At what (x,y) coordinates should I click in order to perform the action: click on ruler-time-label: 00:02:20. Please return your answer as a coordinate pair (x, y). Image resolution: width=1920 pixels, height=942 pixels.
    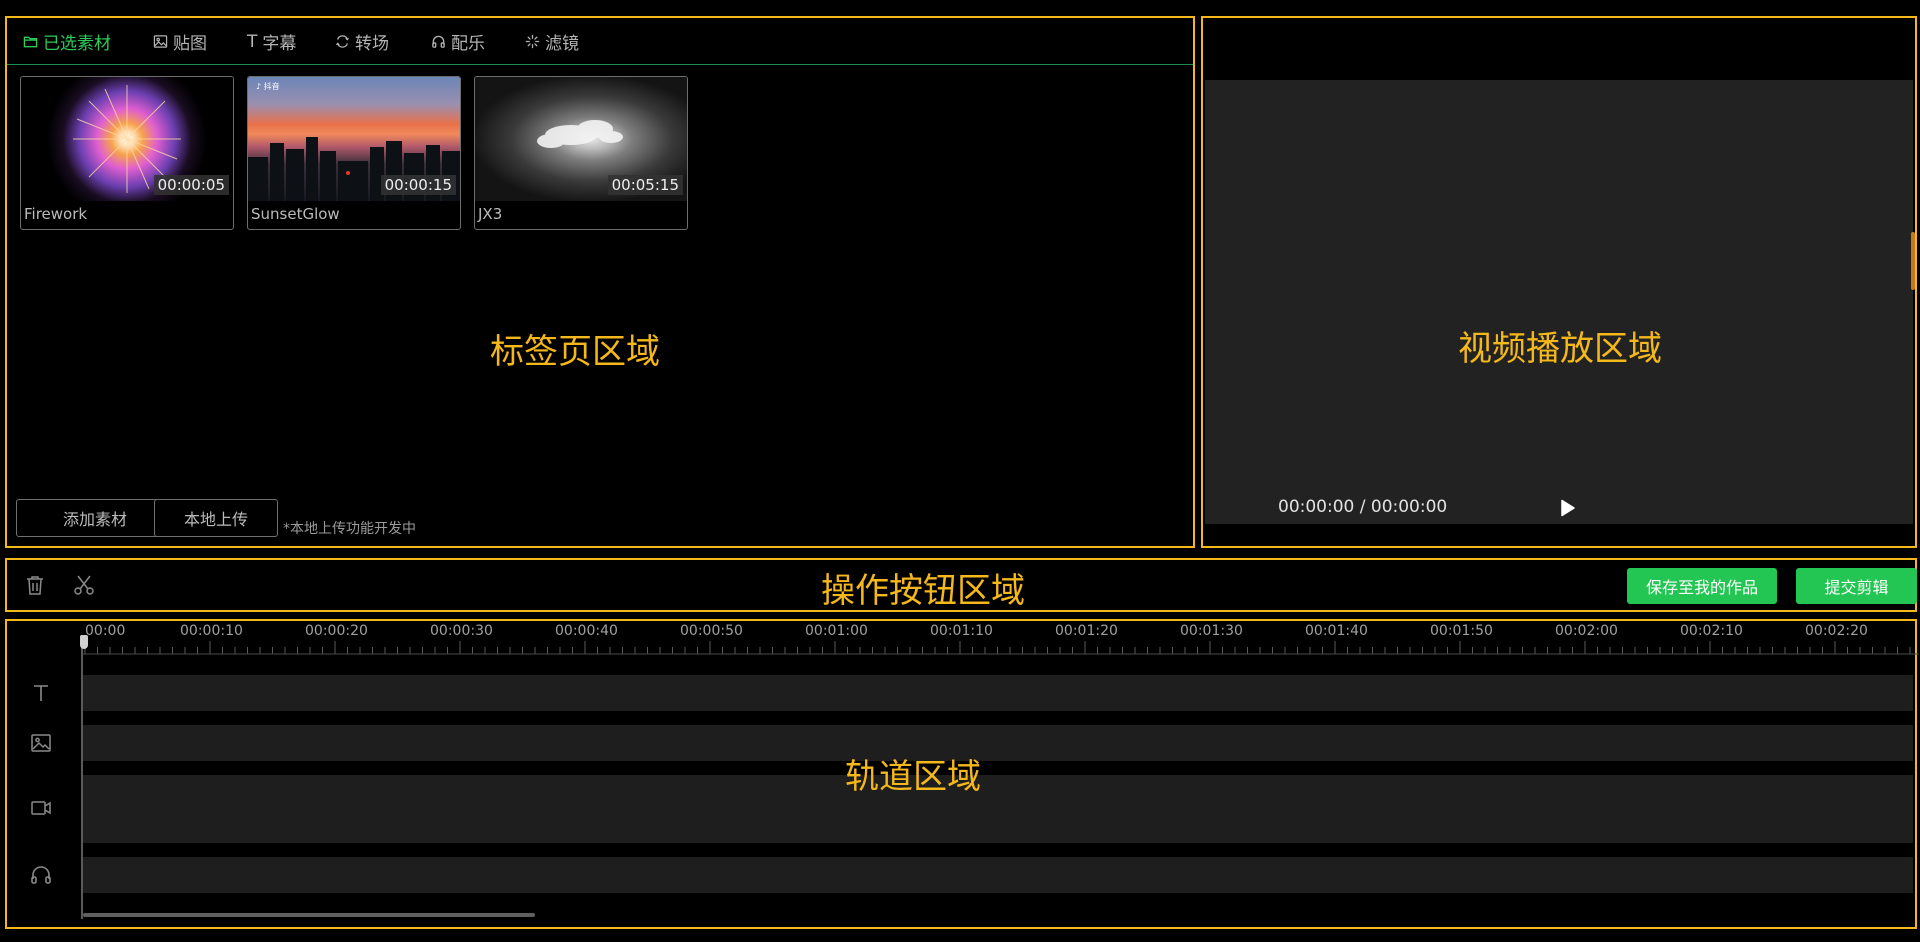
    Looking at the image, I should click on (1836, 631).